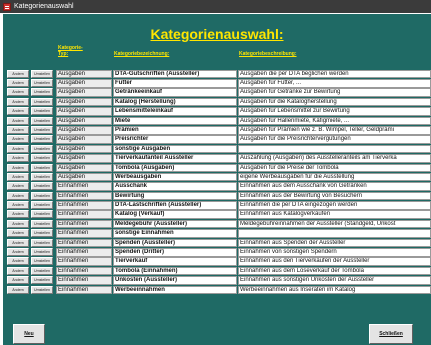 This screenshot has height=345, width=431. What do you see at coordinates (175, 280) in the screenshot?
I see `category-name-field: Unkosten (Aussteller)` at bounding box center [175, 280].